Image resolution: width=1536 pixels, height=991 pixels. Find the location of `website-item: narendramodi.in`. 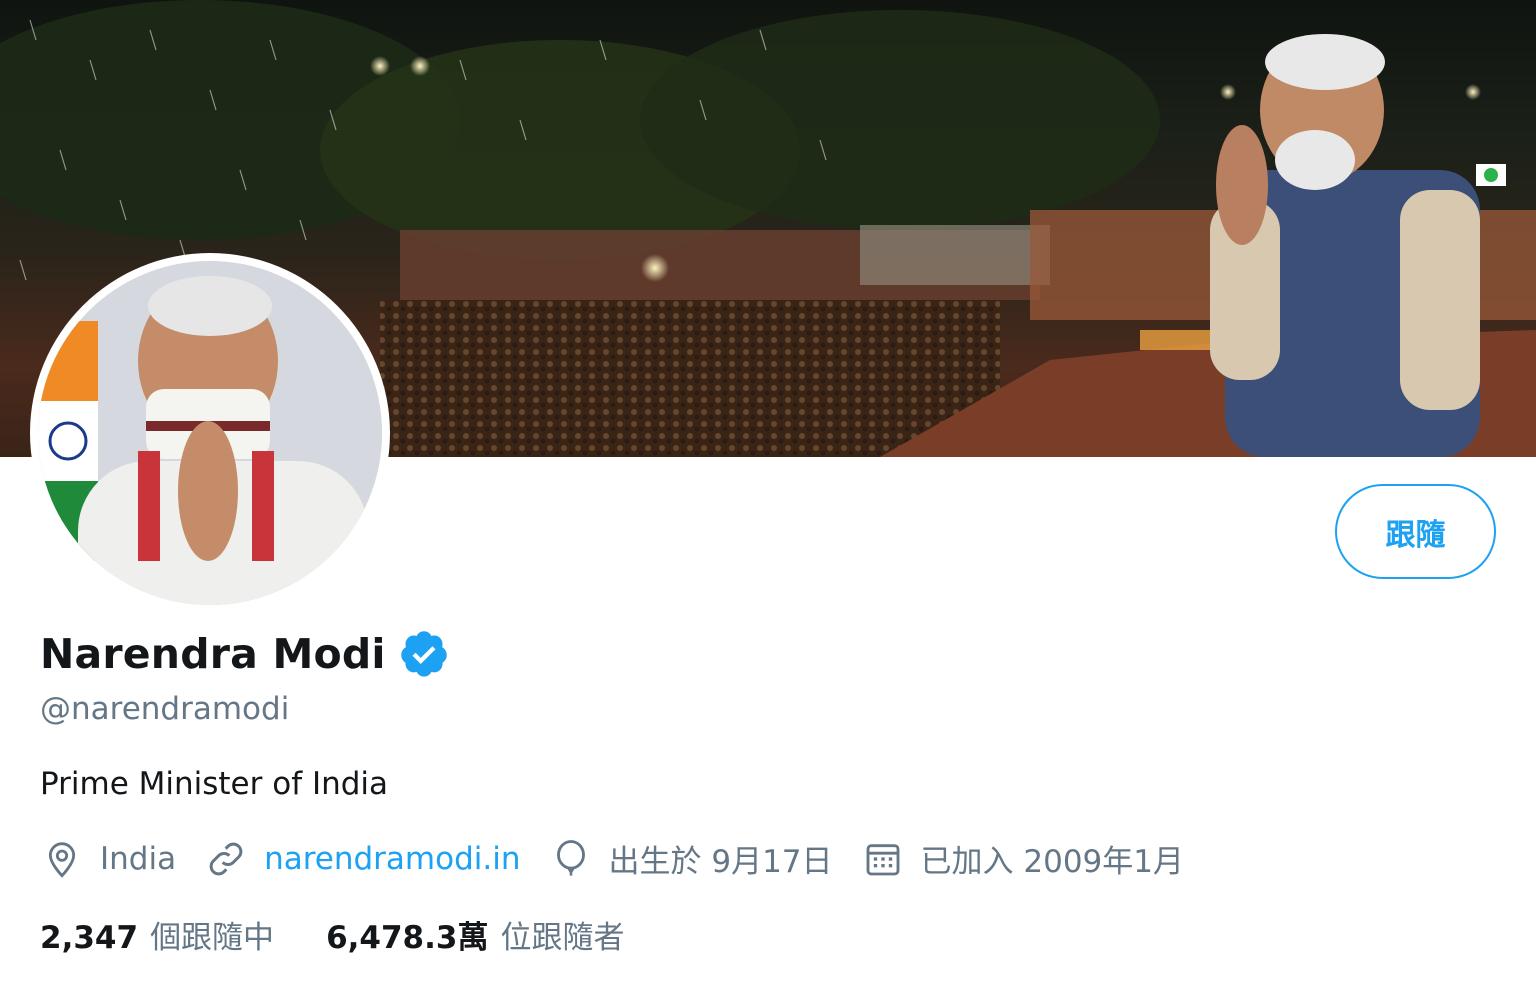

website-item: narendramodi.in is located at coordinates (363, 859).